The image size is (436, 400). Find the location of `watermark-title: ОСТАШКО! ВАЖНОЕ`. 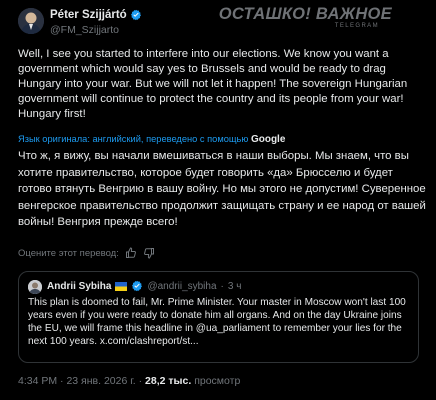

watermark-title: ОСТАШКО! ВАЖНОЕ is located at coordinates (305, 14).